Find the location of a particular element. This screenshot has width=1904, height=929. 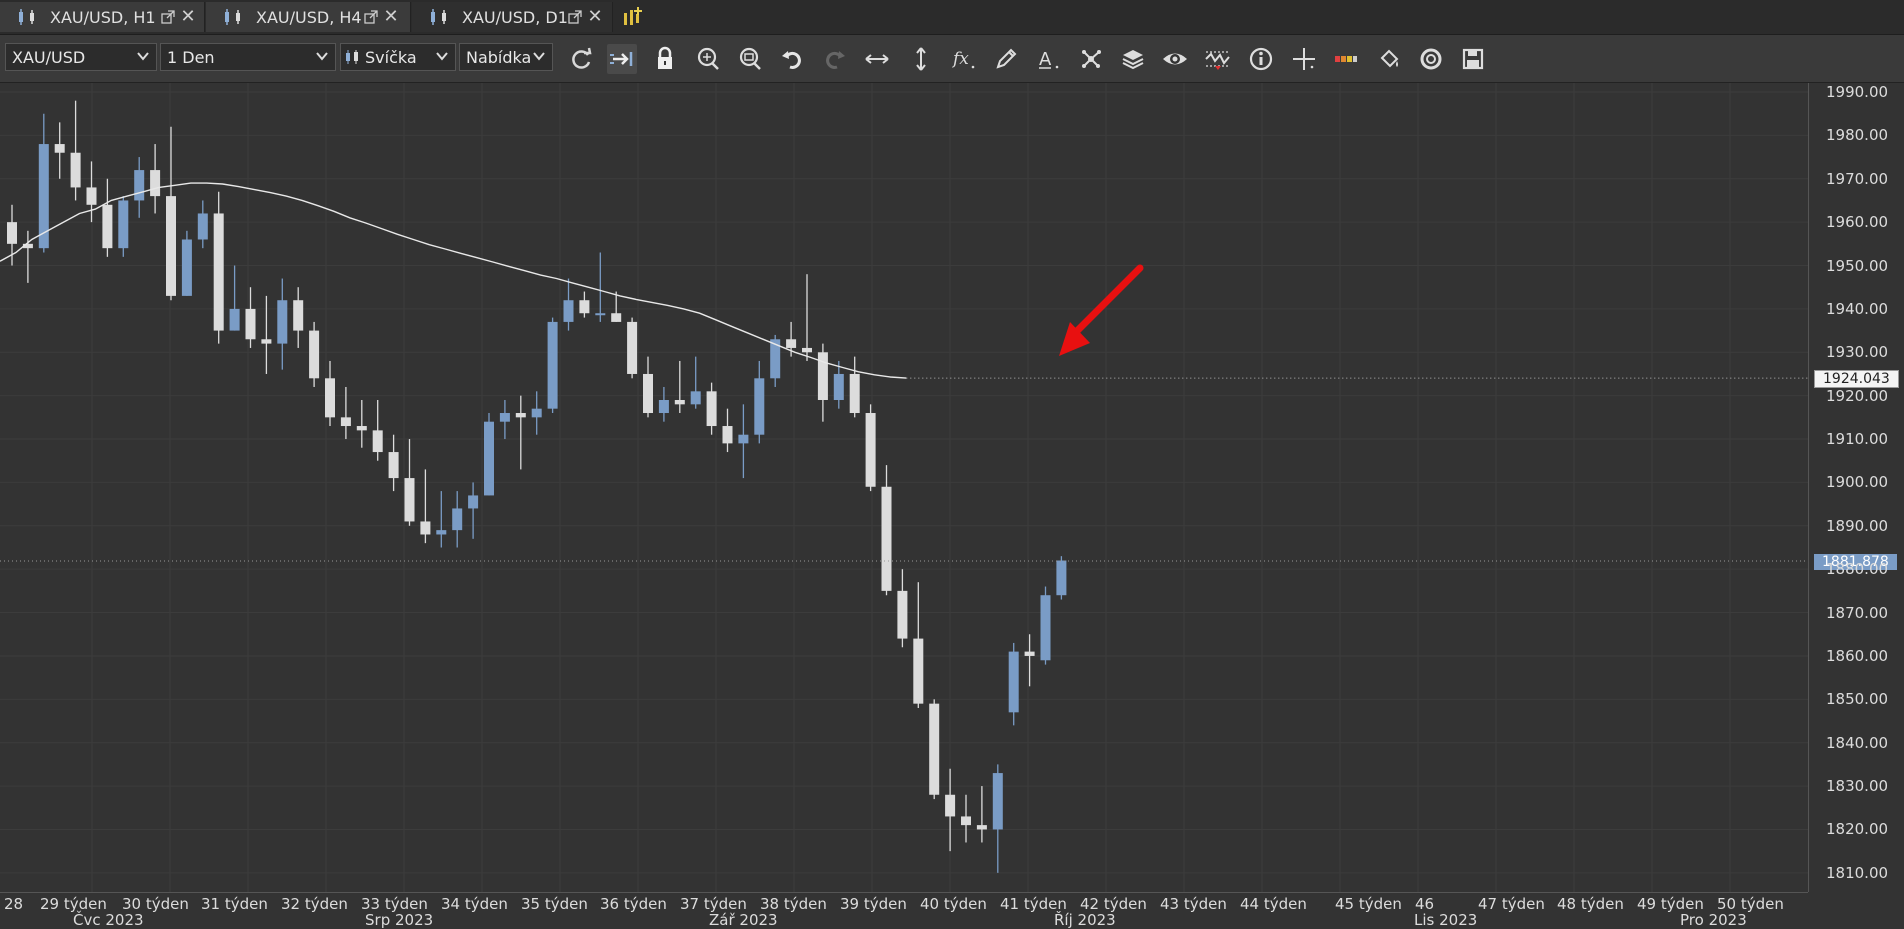

paint-bucket-icon is located at coordinates (1389, 59).